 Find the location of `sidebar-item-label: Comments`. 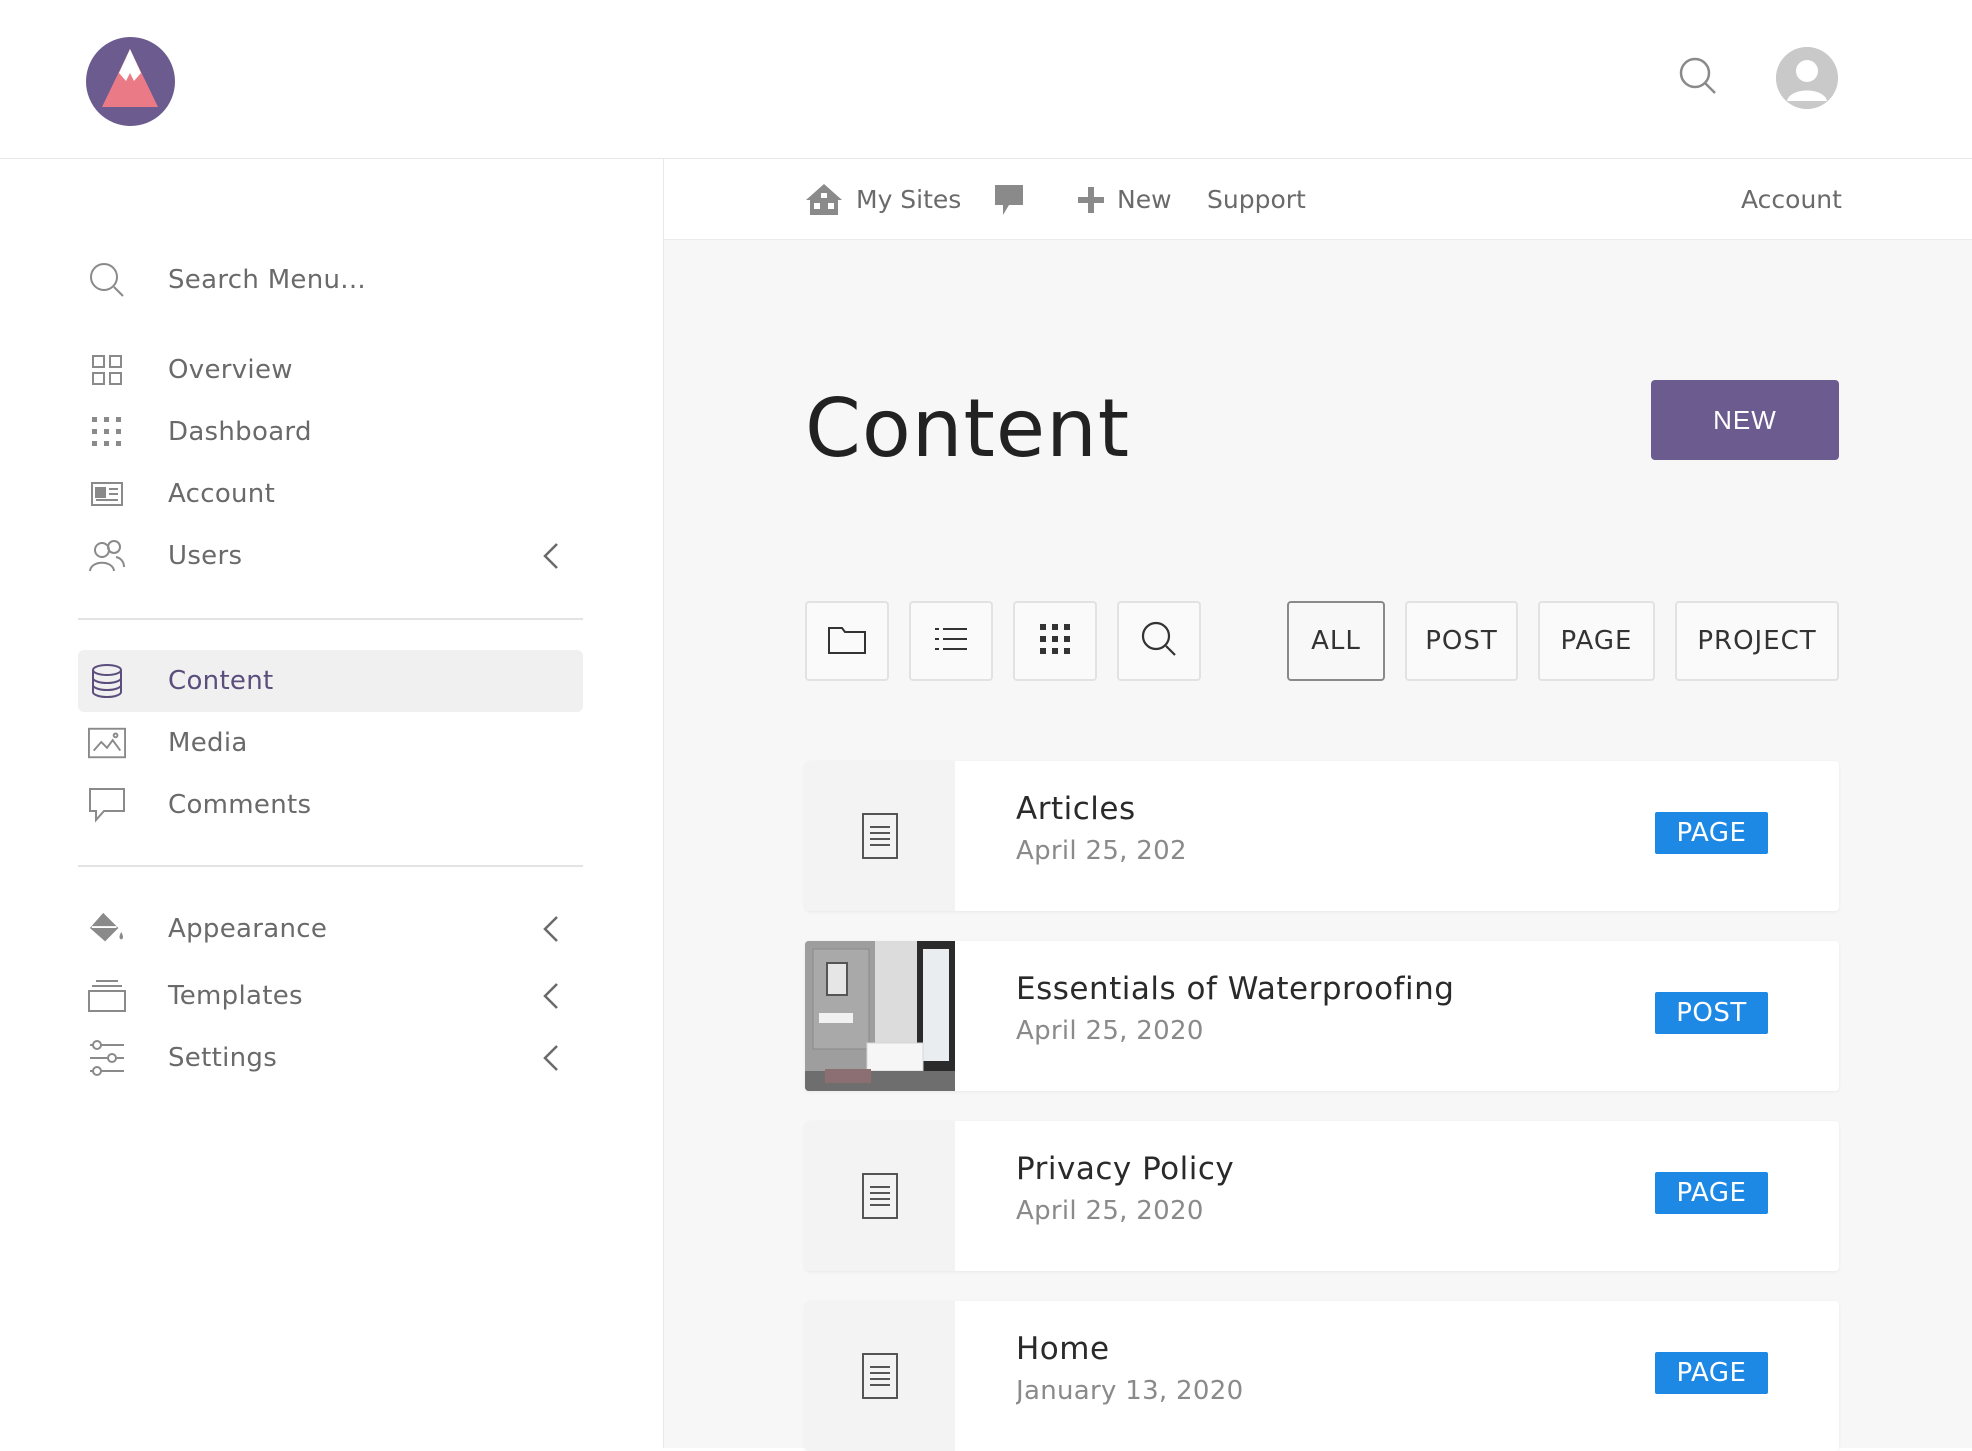

sidebar-item-label: Comments is located at coordinates (240, 805).